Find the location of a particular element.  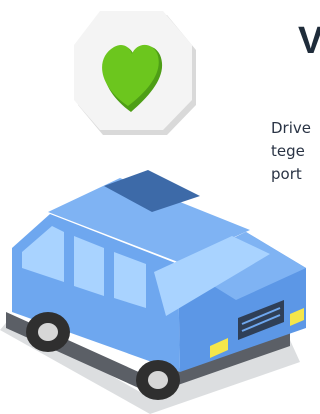

heart-badge is located at coordinates (135, 73).